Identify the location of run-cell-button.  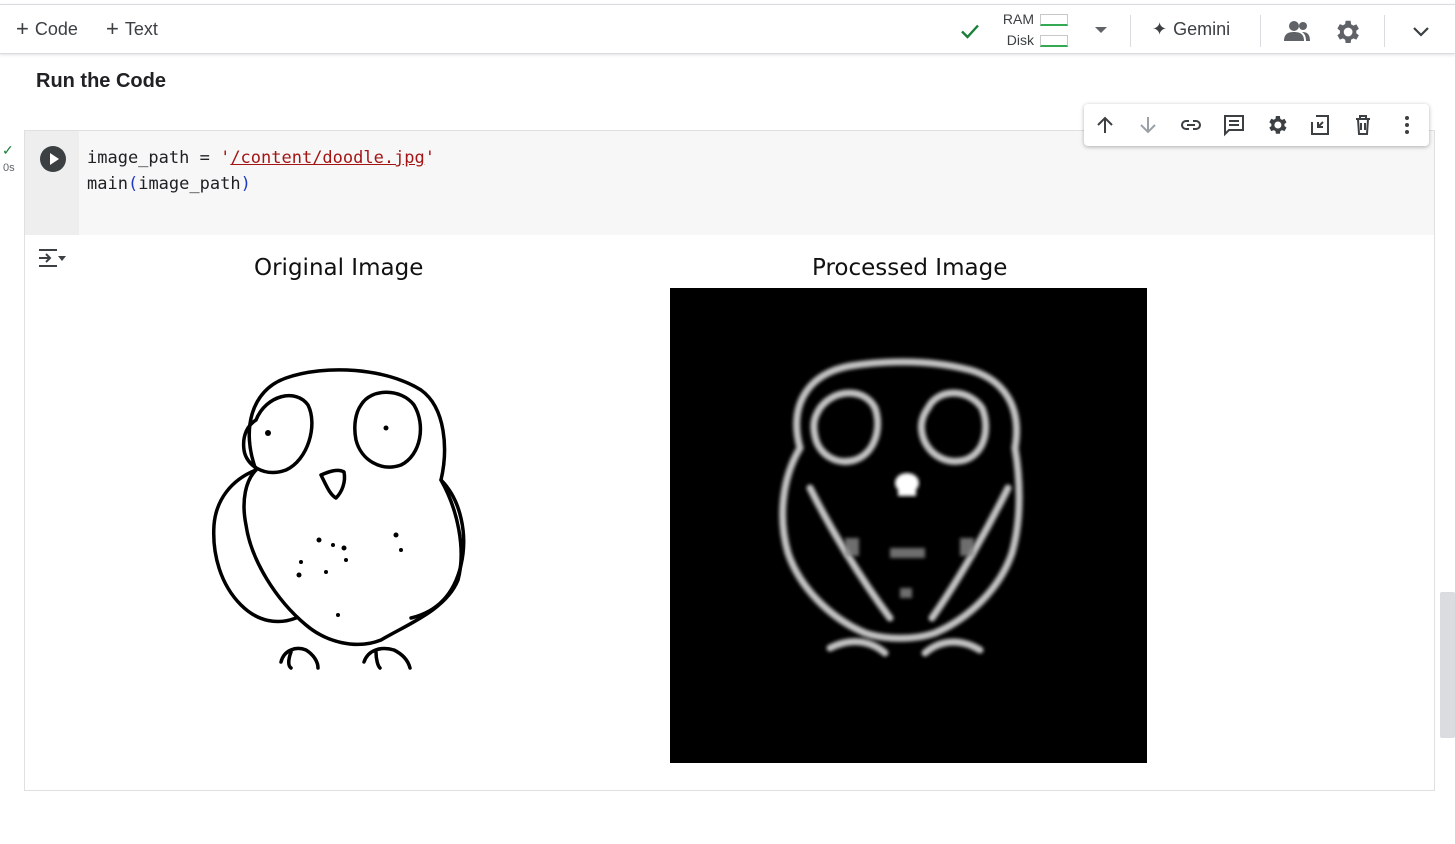
(53, 159).